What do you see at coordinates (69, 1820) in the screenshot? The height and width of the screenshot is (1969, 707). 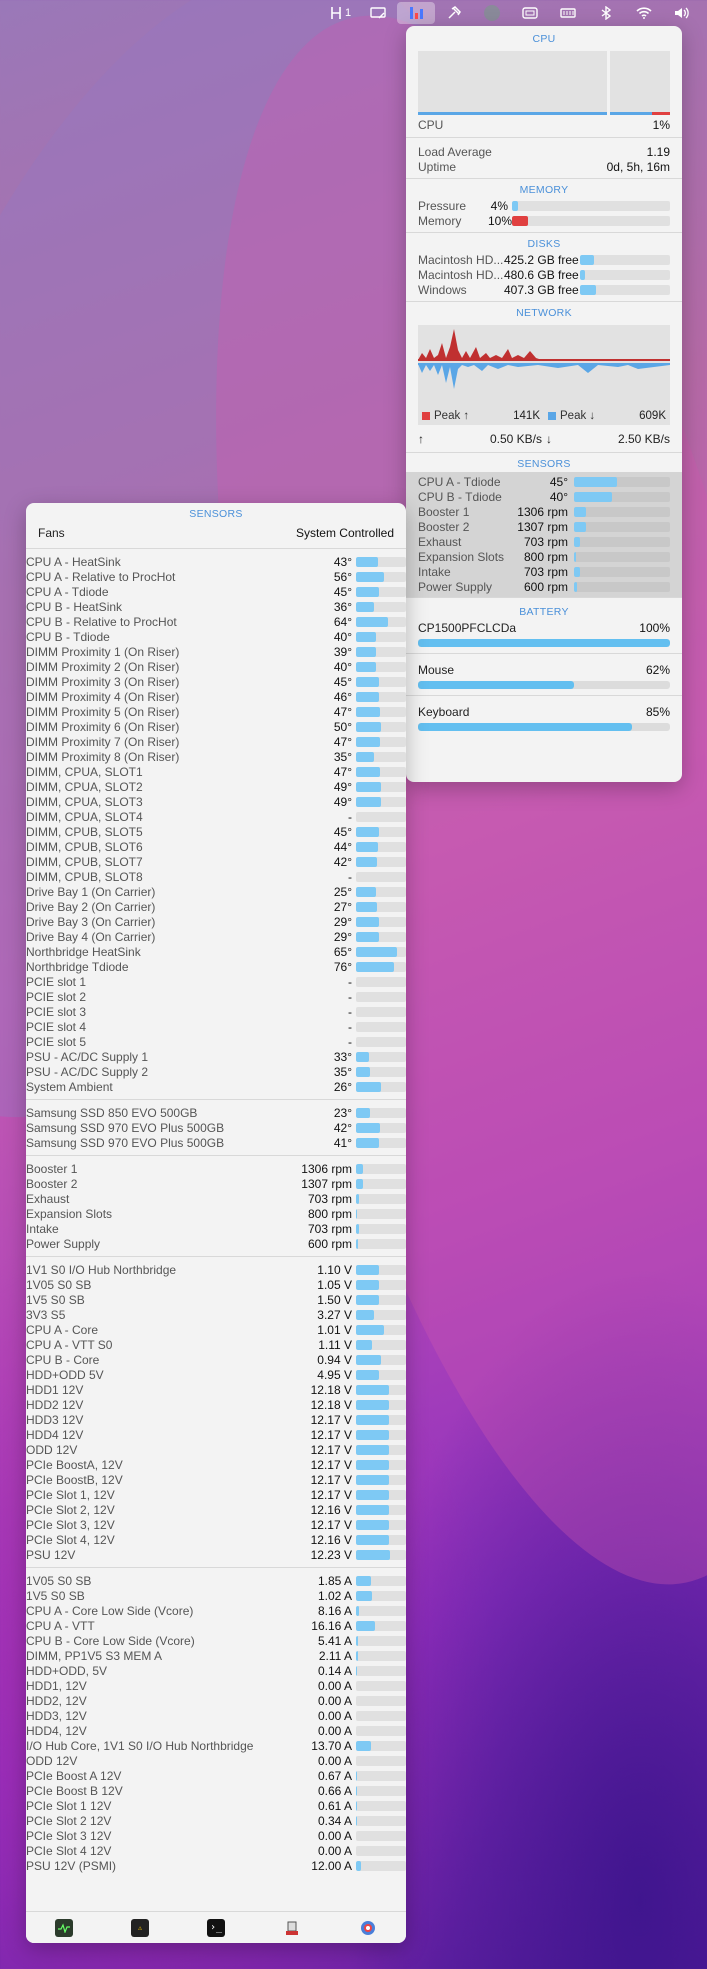 I see `sensor-label: PCIe Slot 2 12V` at bounding box center [69, 1820].